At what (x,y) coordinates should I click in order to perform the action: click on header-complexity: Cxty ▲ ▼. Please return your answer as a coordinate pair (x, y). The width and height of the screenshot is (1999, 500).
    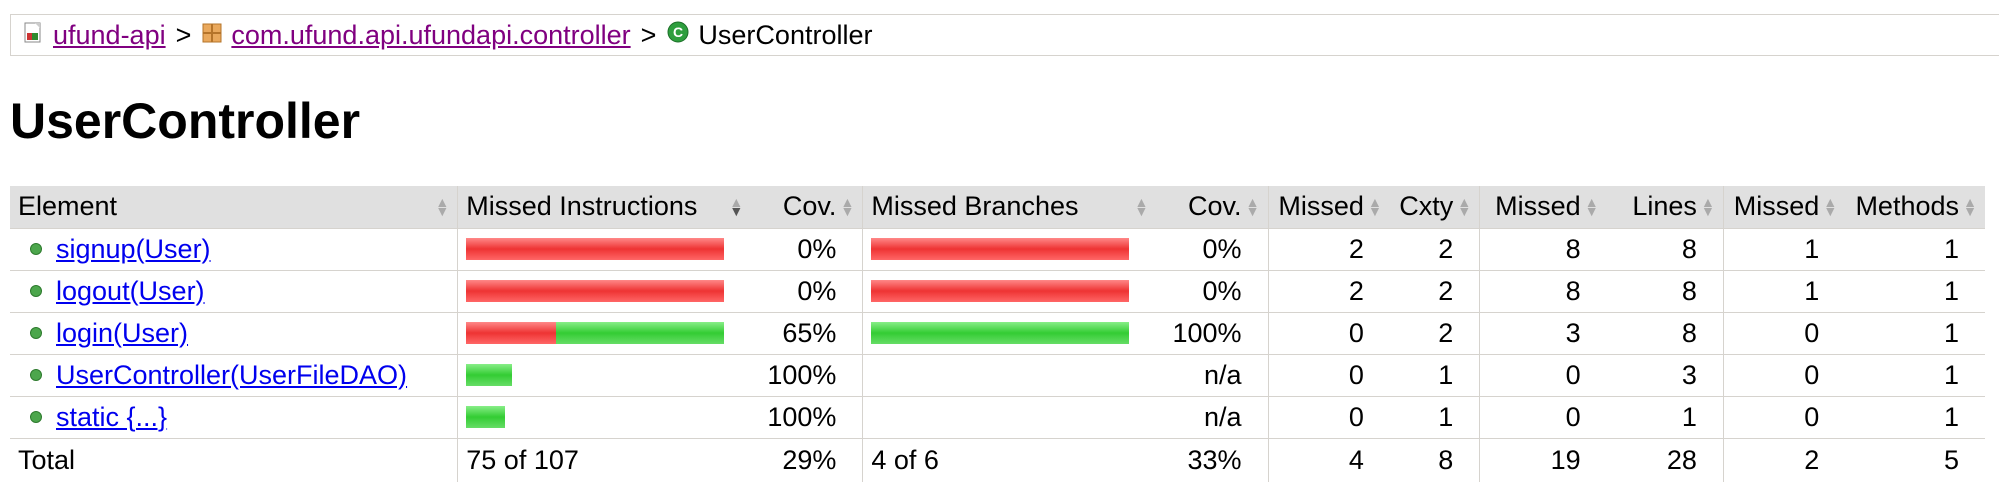
    Looking at the image, I should click on (1434, 207).